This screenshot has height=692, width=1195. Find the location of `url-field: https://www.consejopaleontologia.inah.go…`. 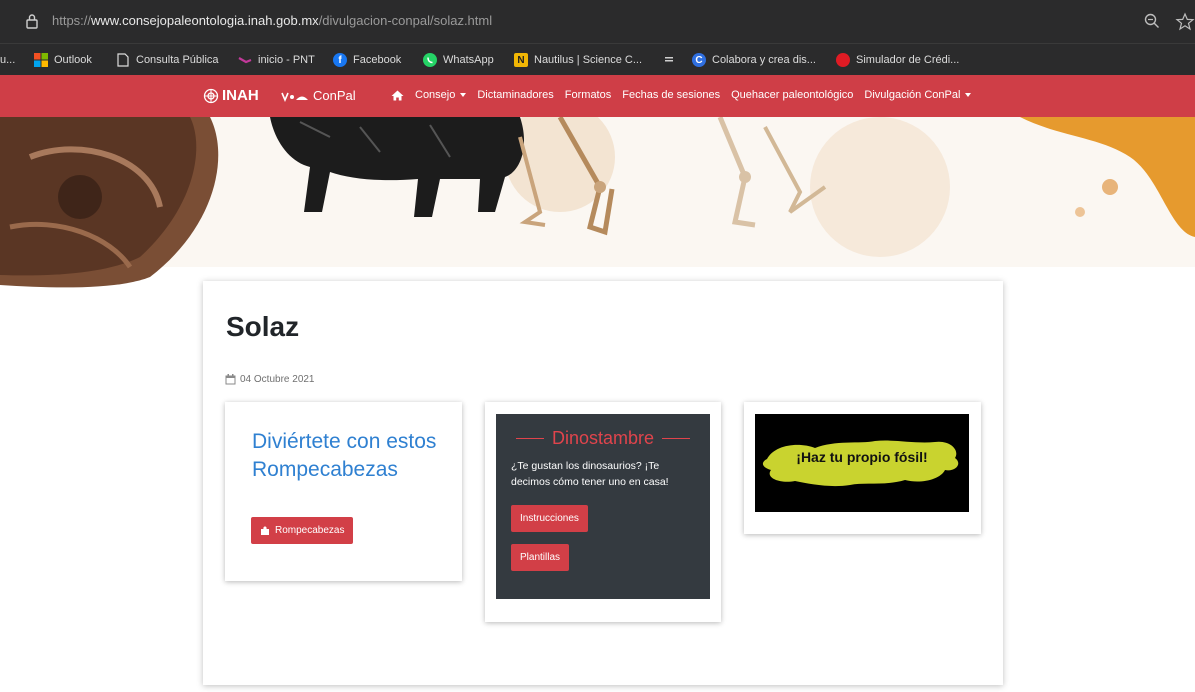

url-field: https://www.consejopaleontologia.inah.go… is located at coordinates (272, 20).